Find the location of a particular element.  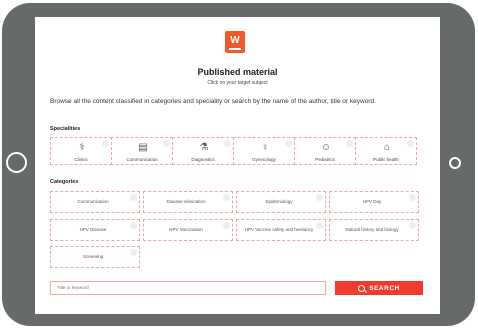

page-title: Published material is located at coordinates (237, 72).